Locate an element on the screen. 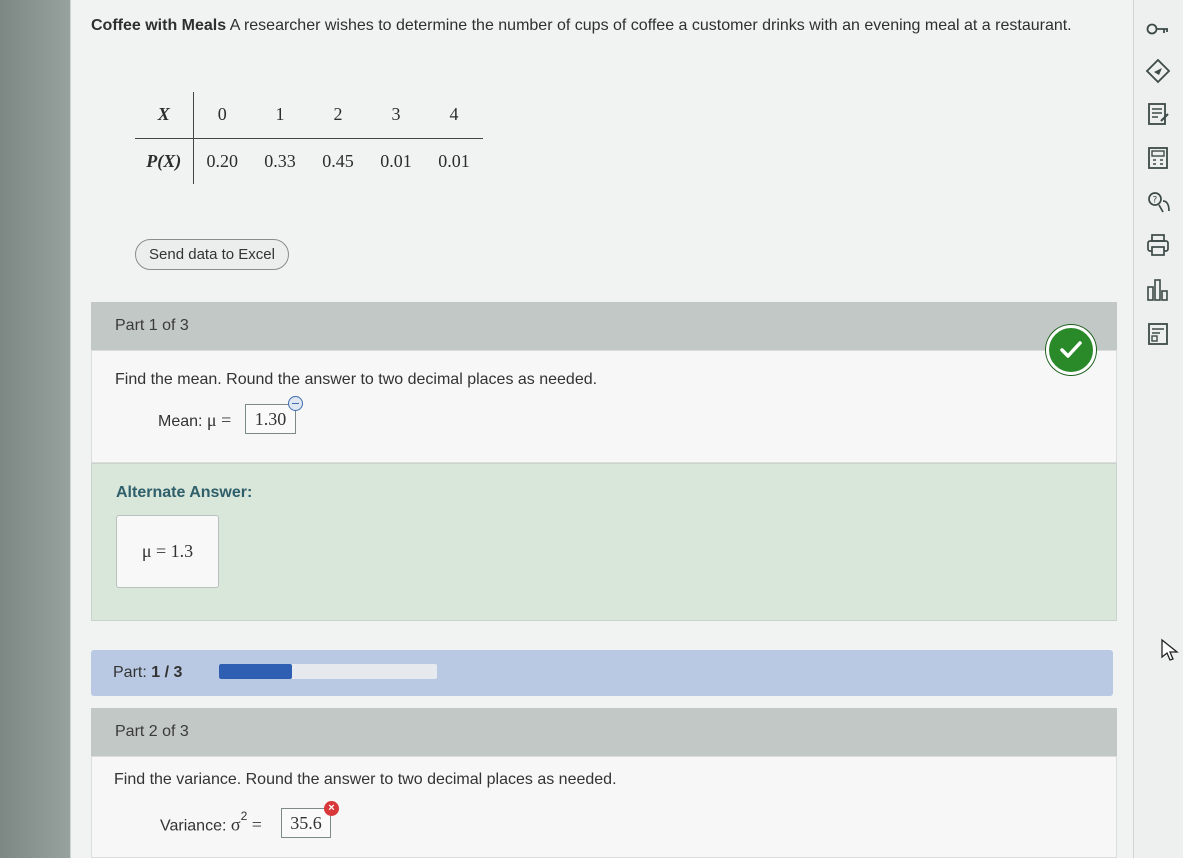 The width and height of the screenshot is (1183, 858). part2-header-label: Part 2 of 3 is located at coordinates (152, 731).